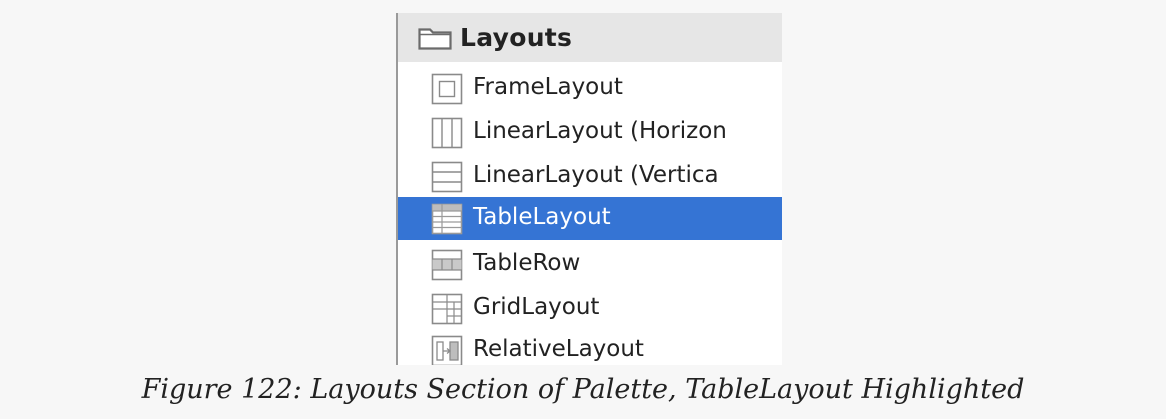 This screenshot has width=1166, height=419. I want to click on palette-item-table-layout: TableLayout, so click(590, 218).